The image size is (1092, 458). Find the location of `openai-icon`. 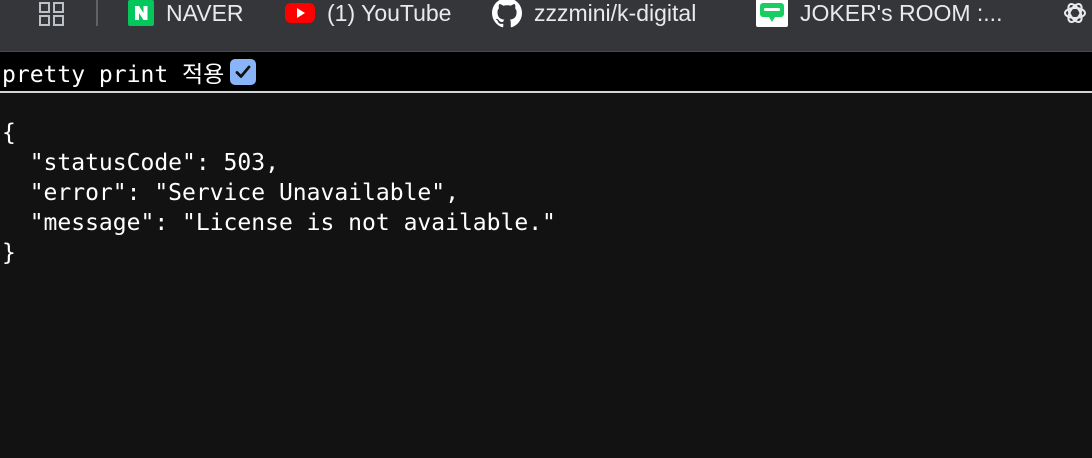

openai-icon is located at coordinates (1075, 13).